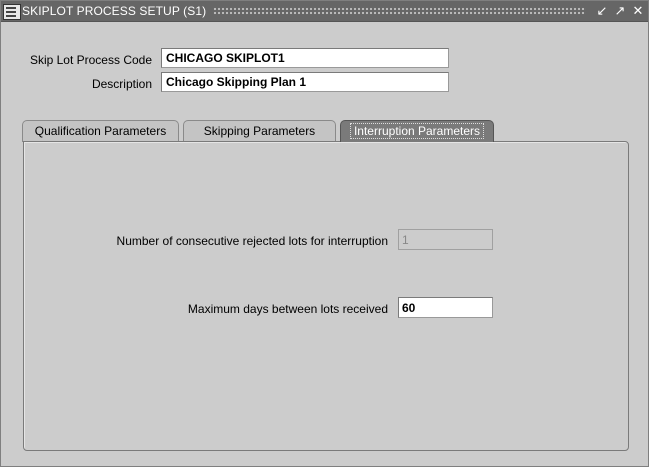 Image resolution: width=649 pixels, height=467 pixels. I want to click on tab-label: Interruption Parameters, so click(417, 131).